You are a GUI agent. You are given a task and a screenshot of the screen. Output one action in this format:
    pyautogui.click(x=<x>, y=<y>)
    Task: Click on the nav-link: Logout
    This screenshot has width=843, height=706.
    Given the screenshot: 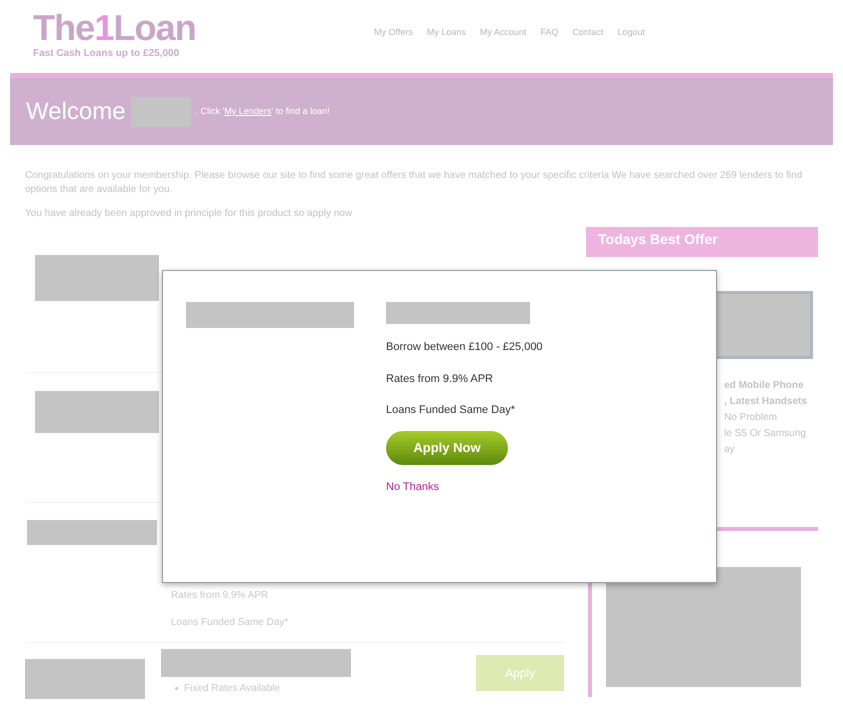 What is the action you would take?
    pyautogui.click(x=631, y=33)
    